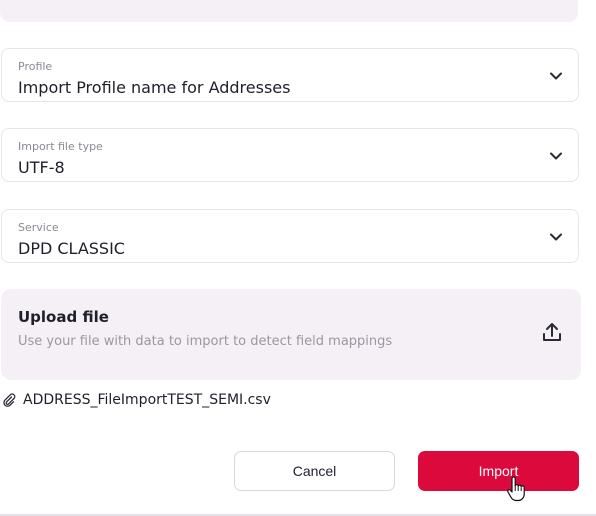  What do you see at coordinates (314, 471) in the screenshot?
I see `cancel-button: Cancel` at bounding box center [314, 471].